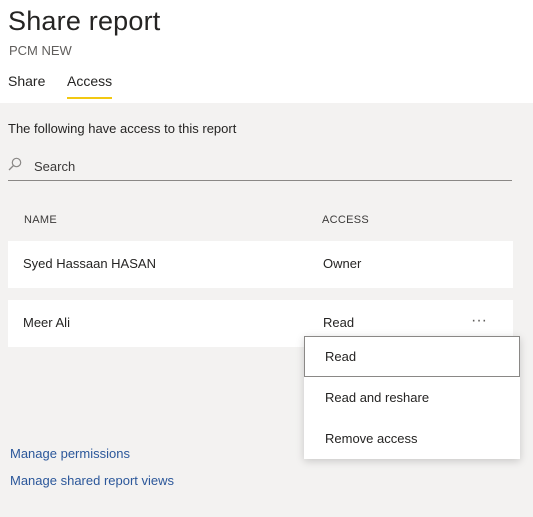  What do you see at coordinates (342, 263) in the screenshot?
I see `access-level: Owner` at bounding box center [342, 263].